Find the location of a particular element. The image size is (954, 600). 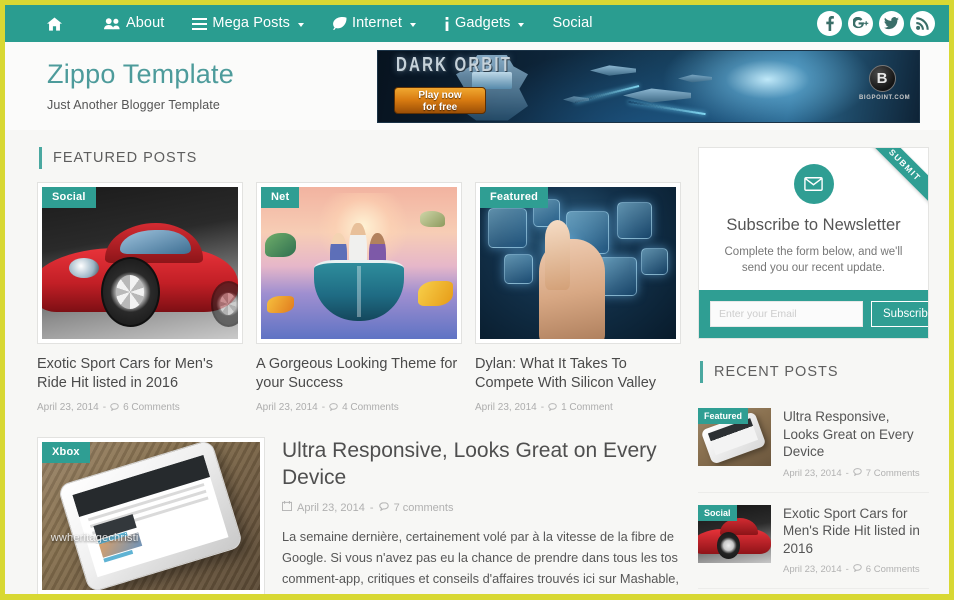

post-meta: April 23, 2014 - 1 Comment is located at coordinates (578, 407).